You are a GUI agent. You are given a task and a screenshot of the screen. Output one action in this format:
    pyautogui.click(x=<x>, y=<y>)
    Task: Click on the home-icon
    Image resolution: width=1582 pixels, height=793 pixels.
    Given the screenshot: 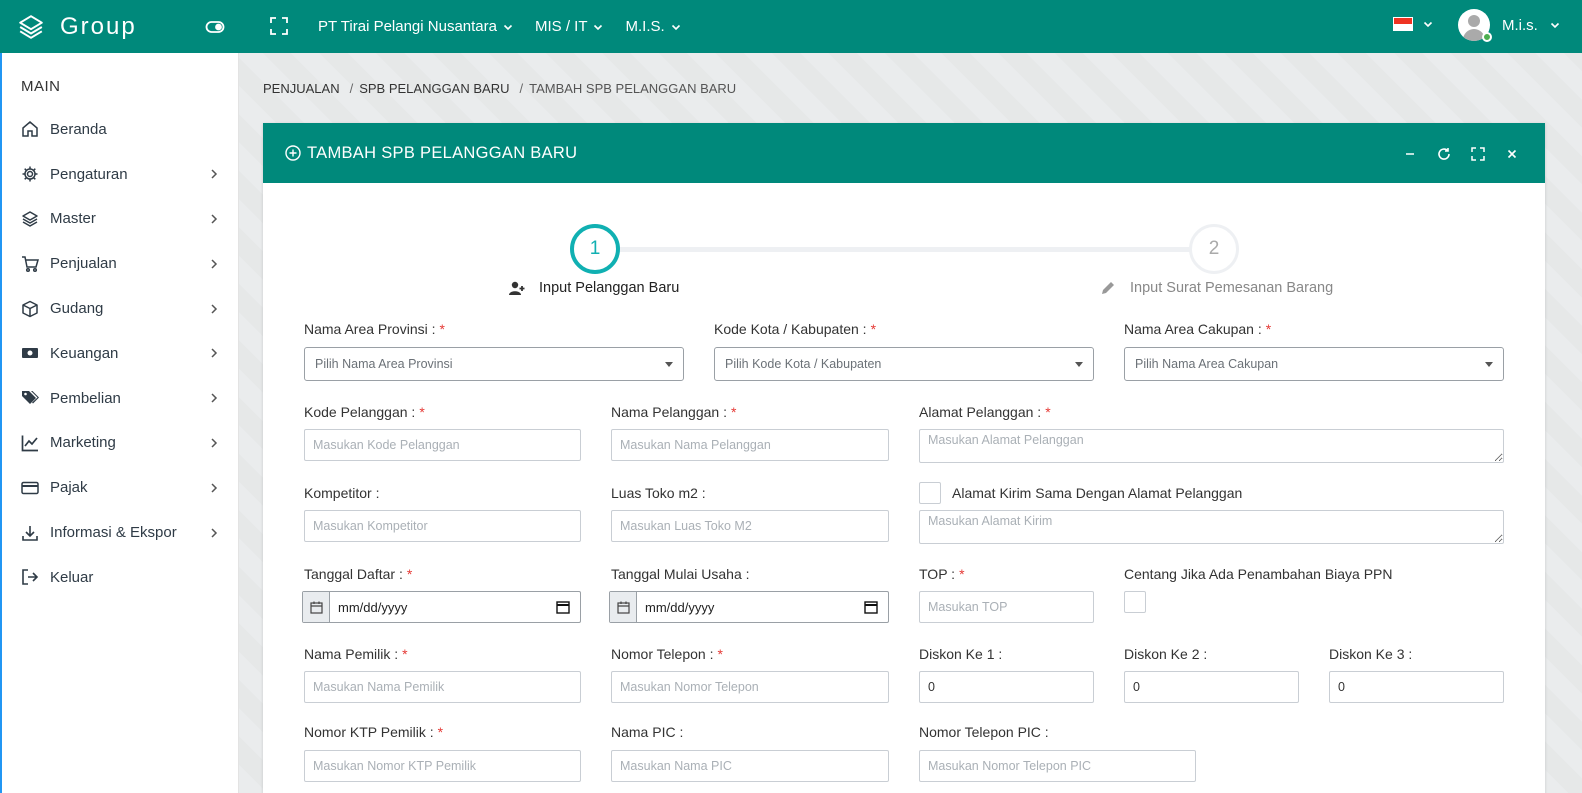 What is the action you would take?
    pyautogui.click(x=30, y=129)
    